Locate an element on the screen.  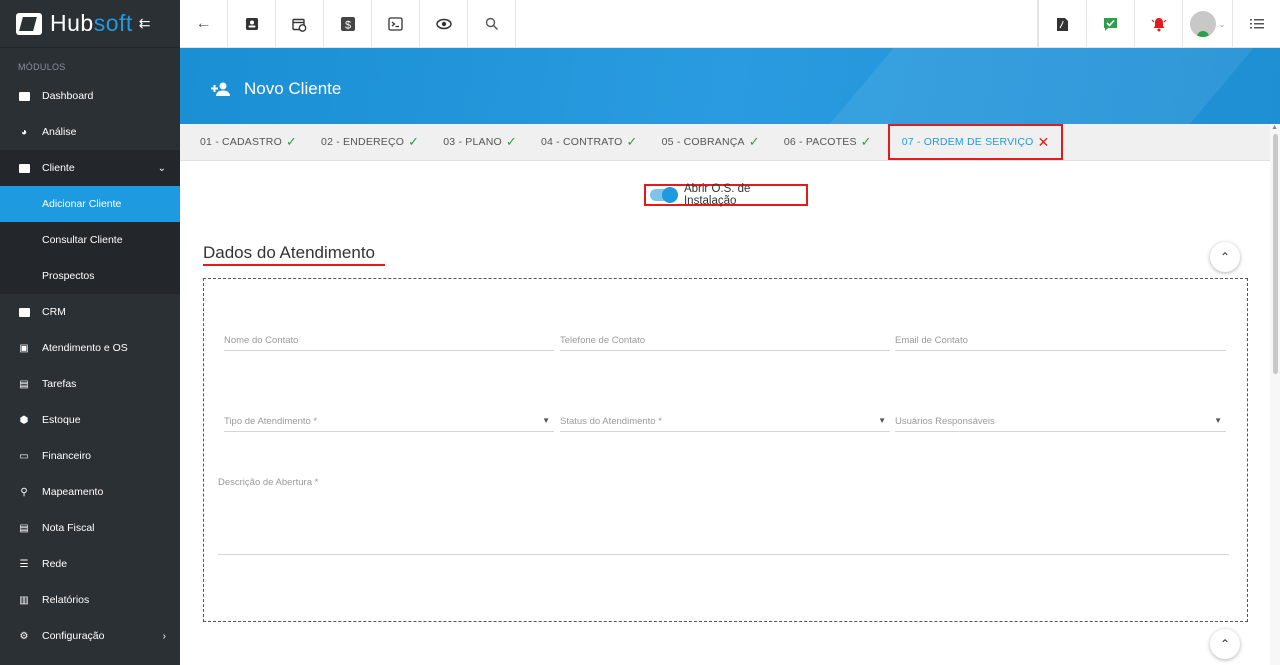
menu-list-button is located at coordinates (1256, 24).